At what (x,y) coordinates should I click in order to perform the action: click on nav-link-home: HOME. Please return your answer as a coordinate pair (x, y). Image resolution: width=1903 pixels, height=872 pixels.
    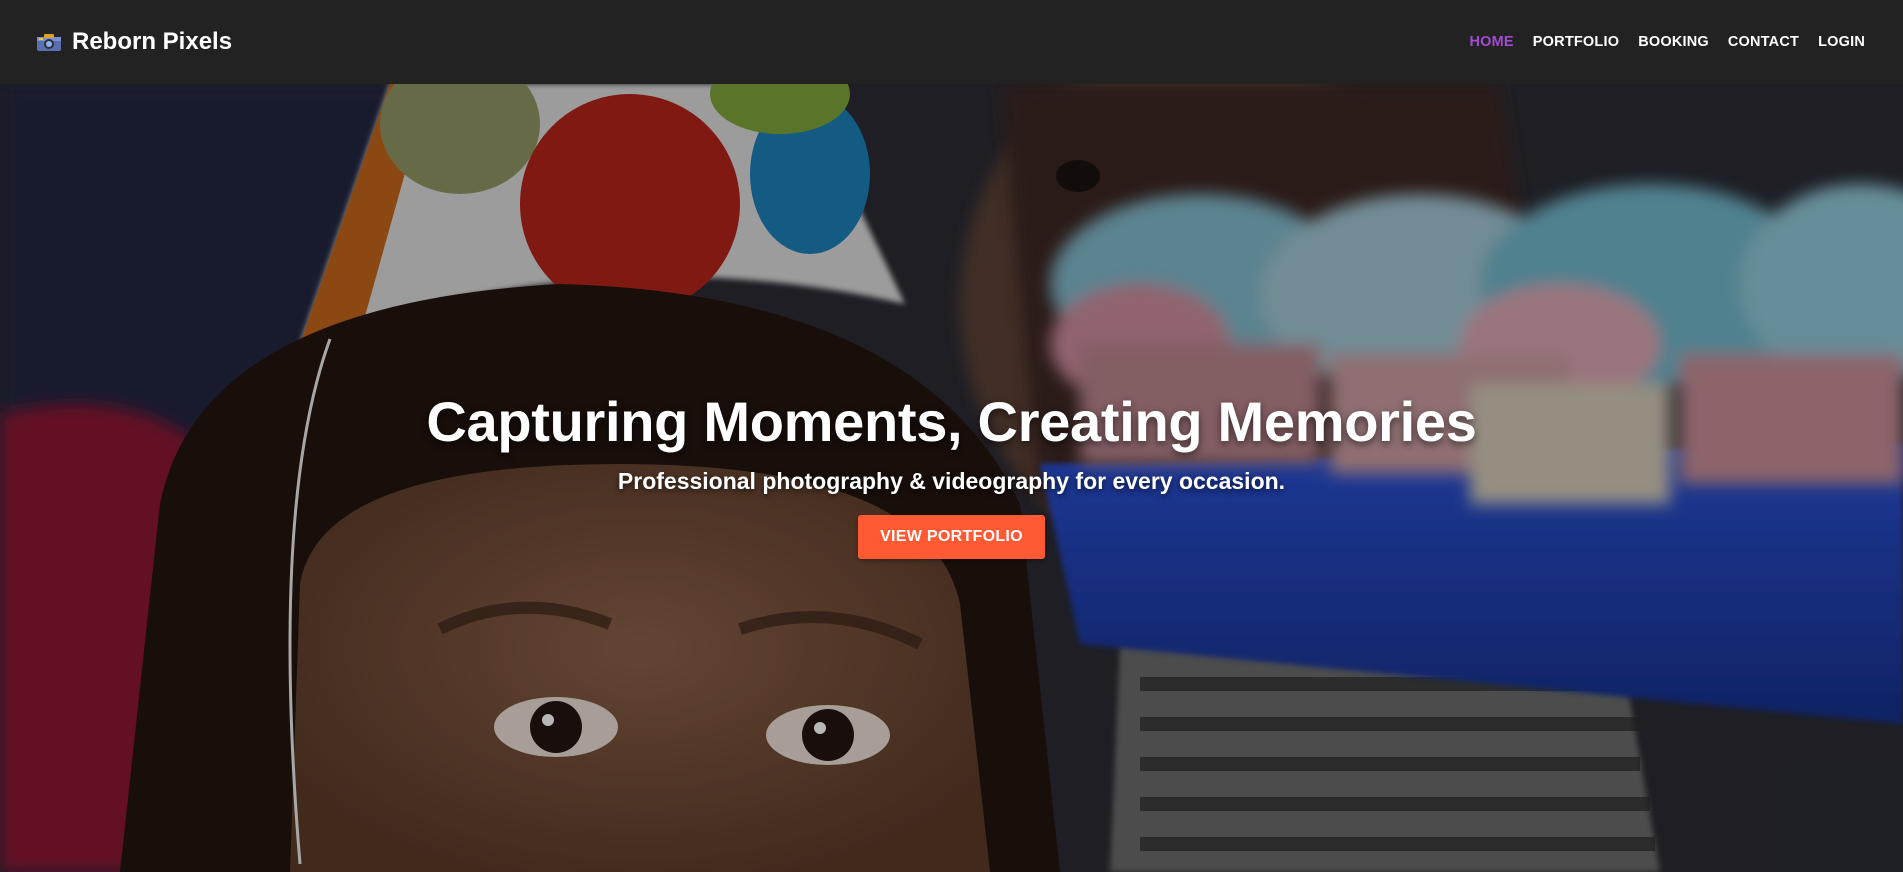
    Looking at the image, I should click on (1491, 42).